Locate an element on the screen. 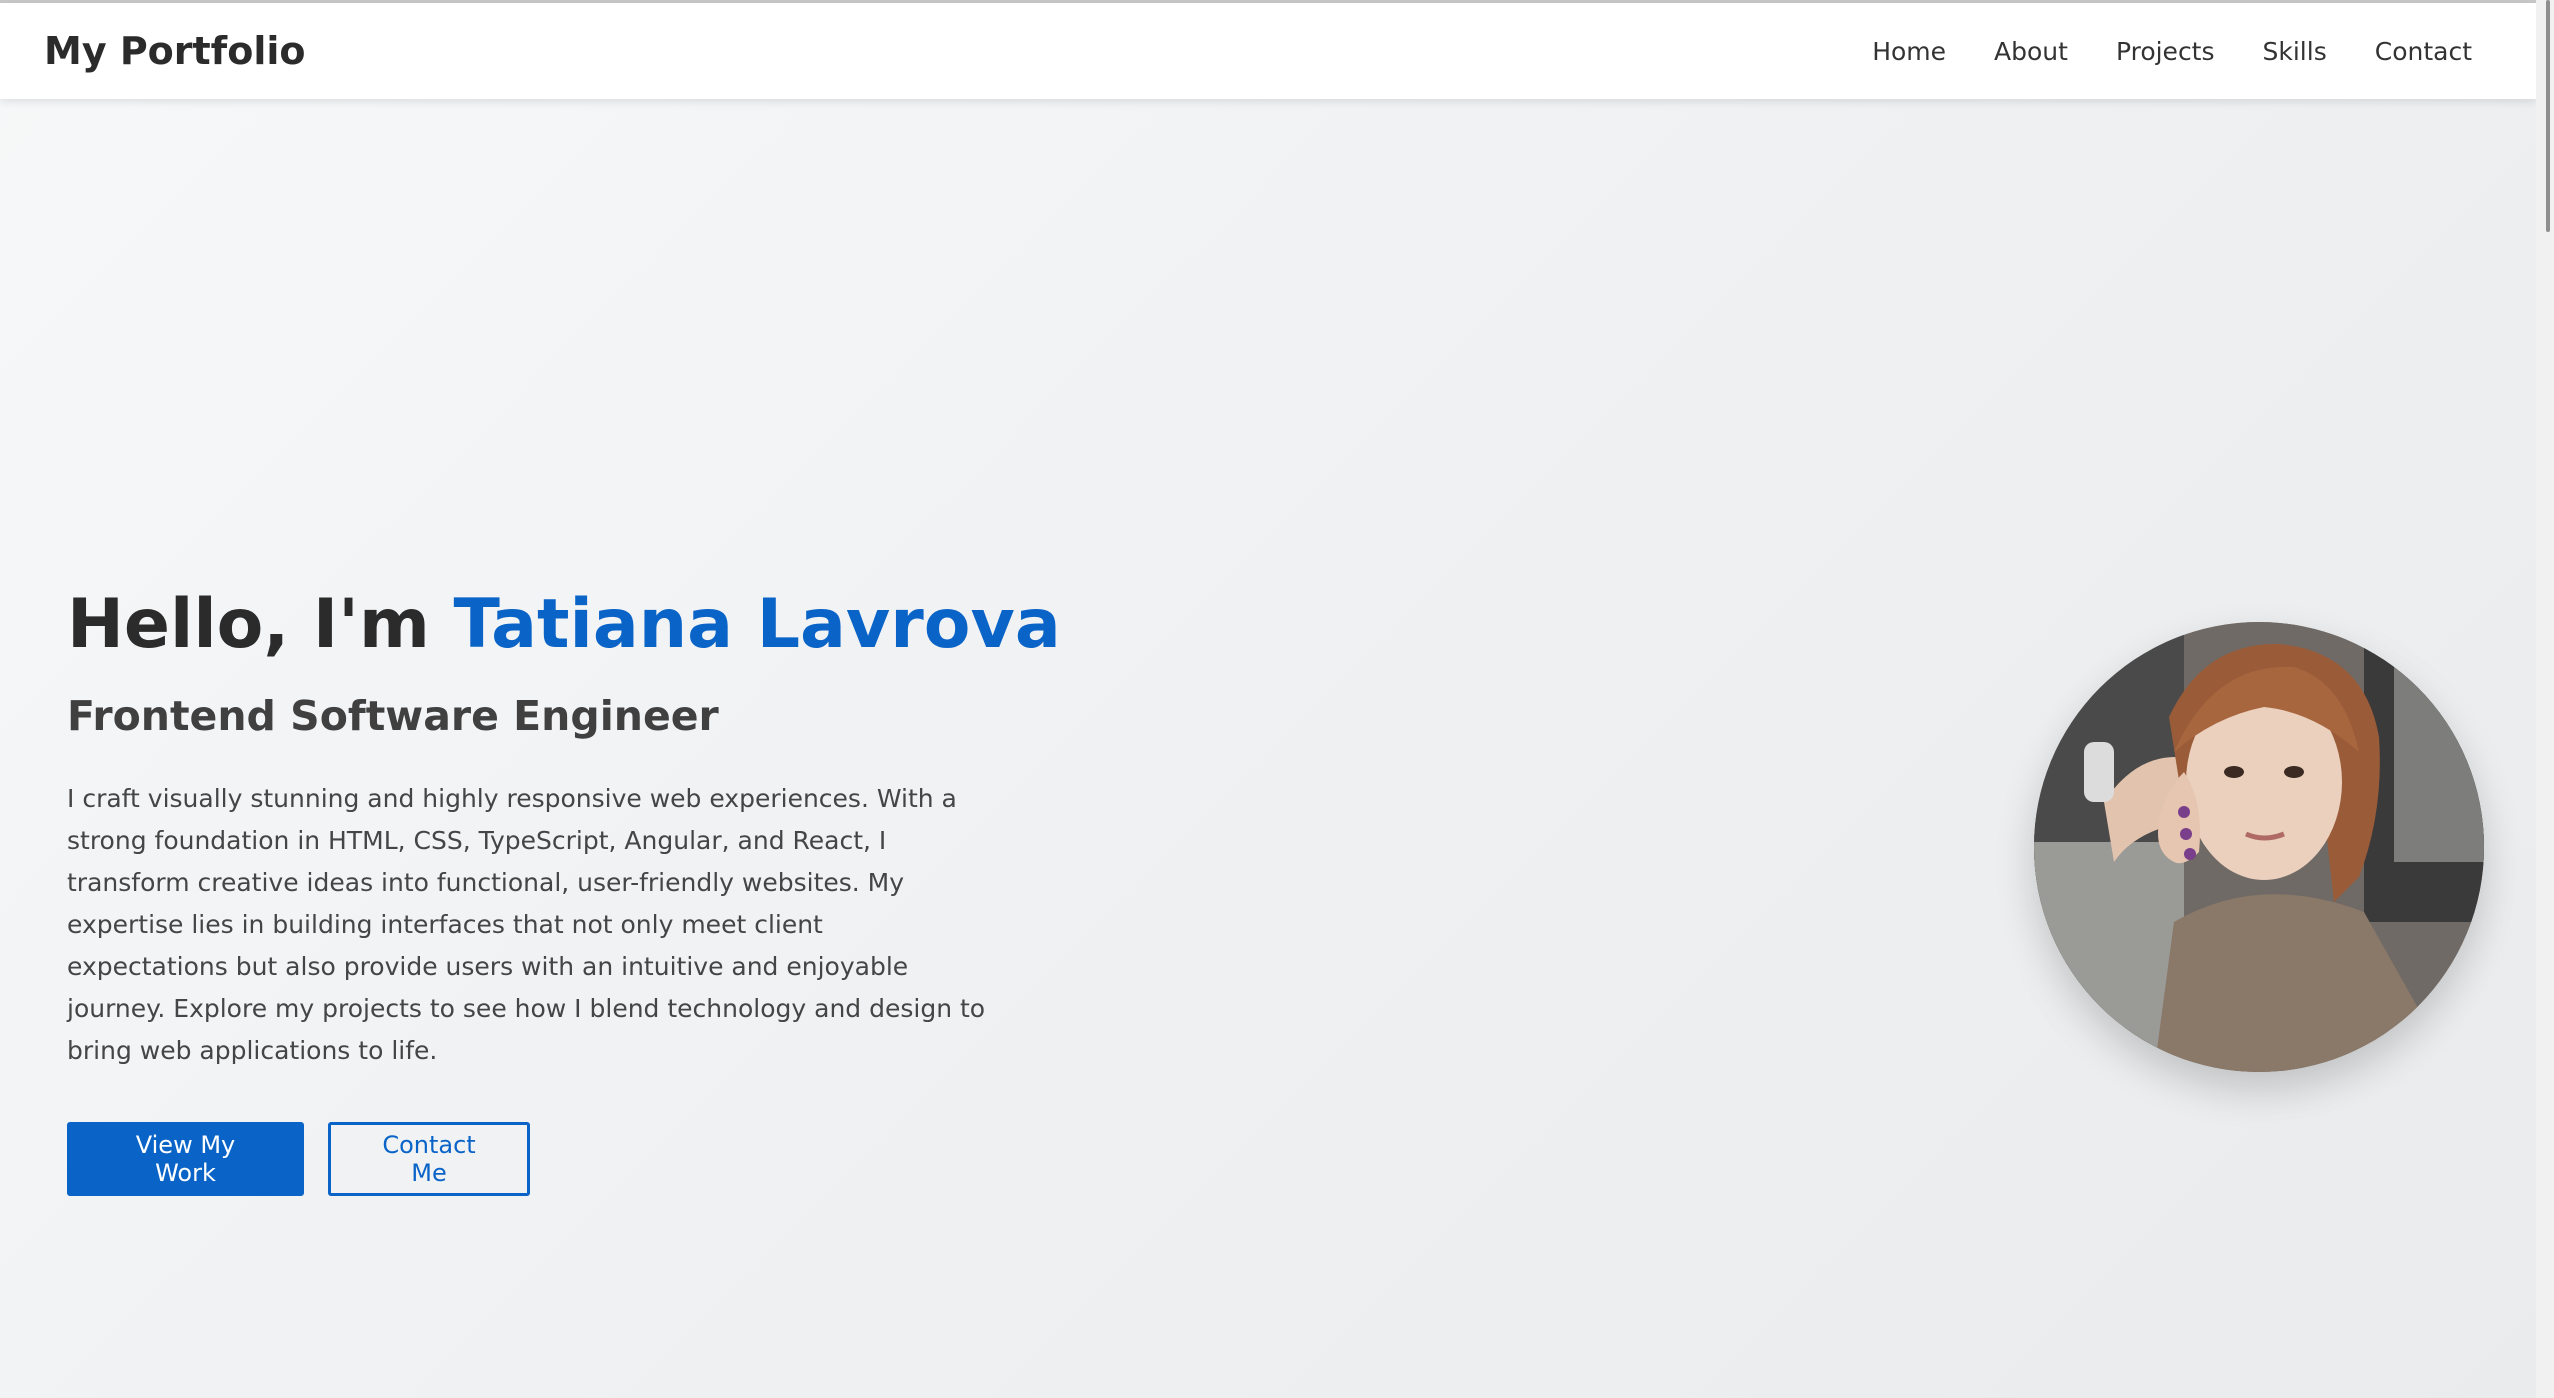 This screenshot has height=1398, width=2554. nav-about-link: About is located at coordinates (2031, 51).